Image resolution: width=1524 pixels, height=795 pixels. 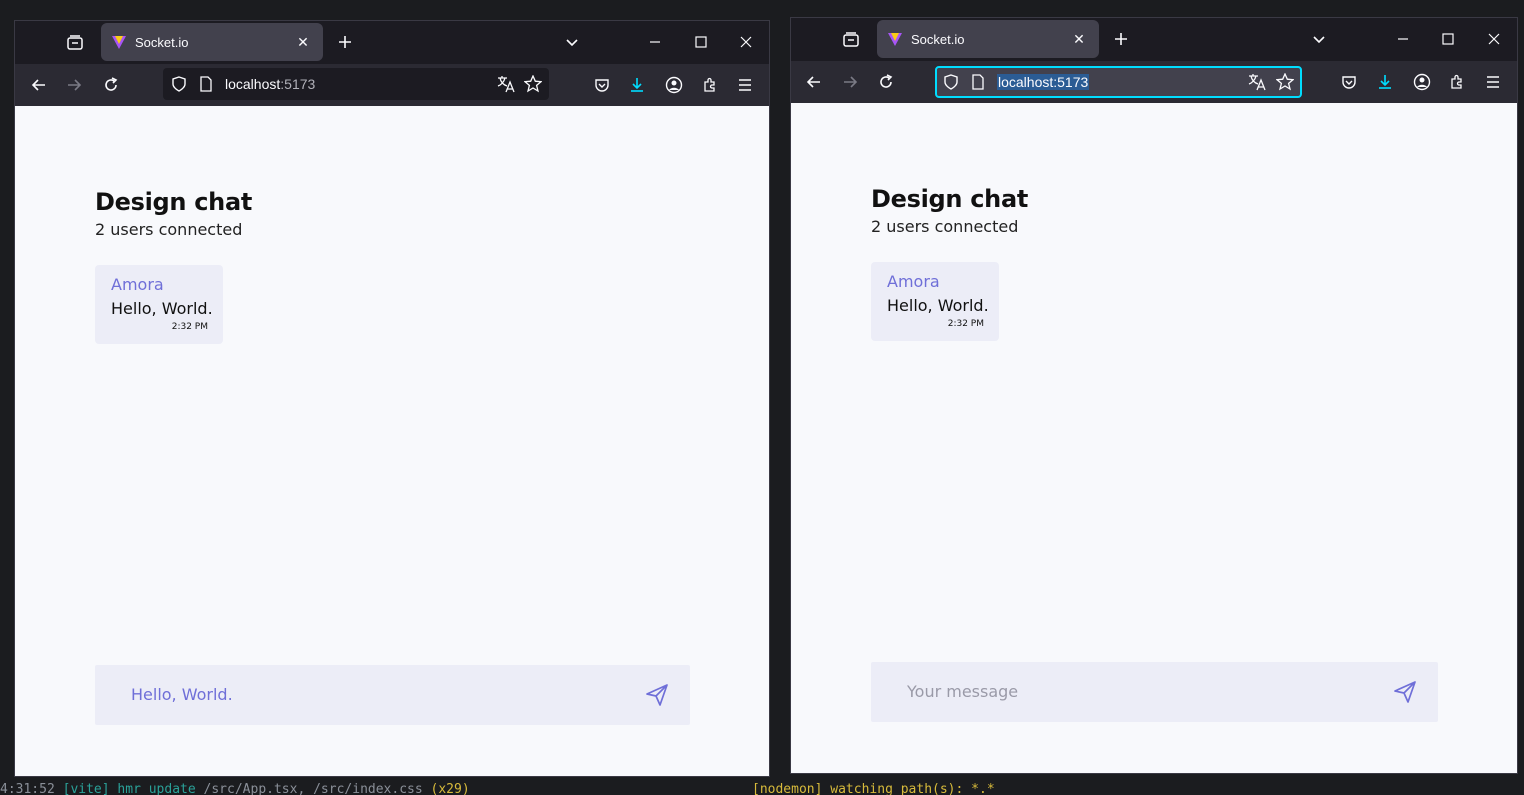 I want to click on url-text: localhost:5173, so click(x=270, y=84).